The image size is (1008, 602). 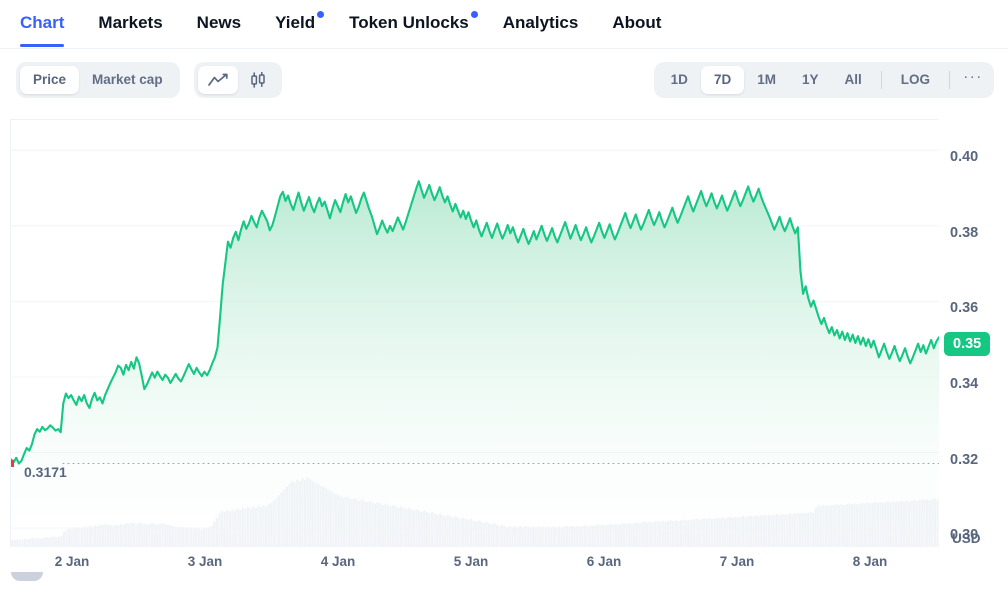 I want to click on y-tick-label: 0.32, so click(x=964, y=459).